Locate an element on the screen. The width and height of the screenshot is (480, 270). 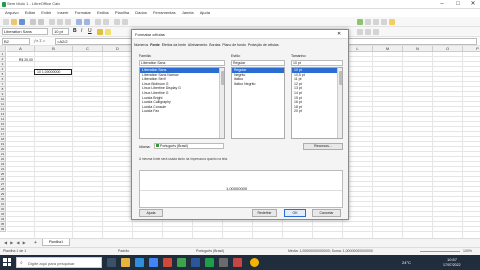
column-header: P is located at coordinates (471, 49).